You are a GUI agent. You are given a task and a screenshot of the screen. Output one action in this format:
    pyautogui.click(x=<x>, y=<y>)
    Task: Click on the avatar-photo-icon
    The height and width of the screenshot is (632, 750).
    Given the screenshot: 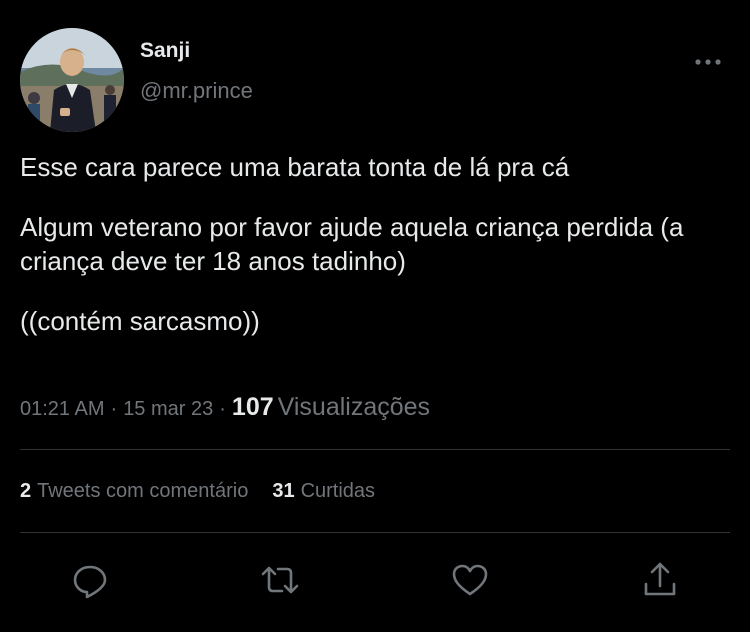 What is the action you would take?
    pyautogui.click(x=72, y=80)
    